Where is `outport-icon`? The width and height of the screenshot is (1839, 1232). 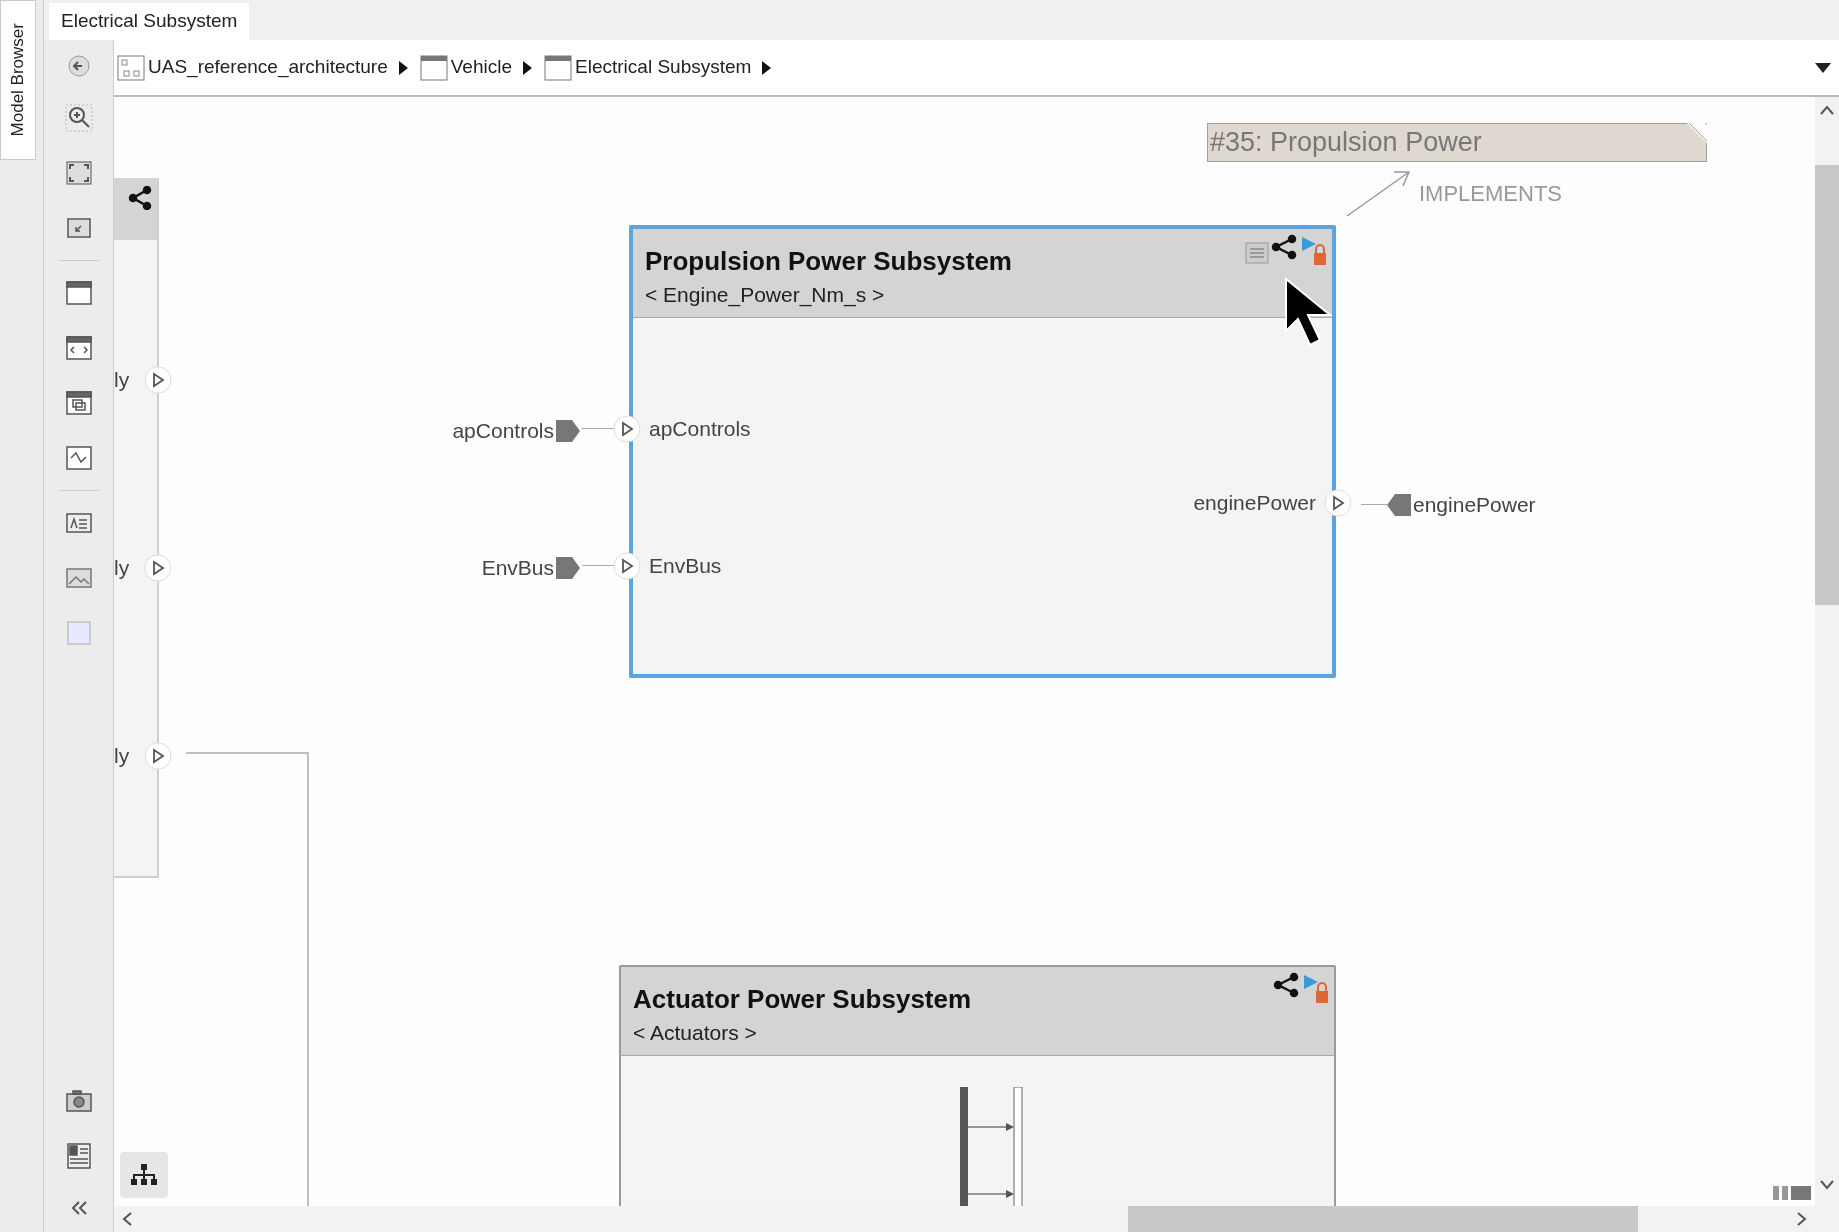 outport-icon is located at coordinates (1399, 504).